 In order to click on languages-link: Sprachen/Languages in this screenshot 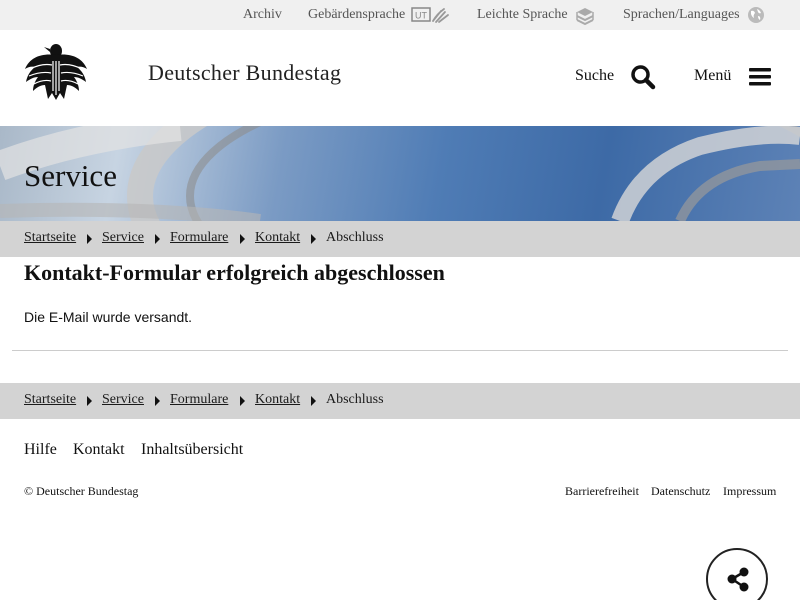, I will do `click(681, 15)`.